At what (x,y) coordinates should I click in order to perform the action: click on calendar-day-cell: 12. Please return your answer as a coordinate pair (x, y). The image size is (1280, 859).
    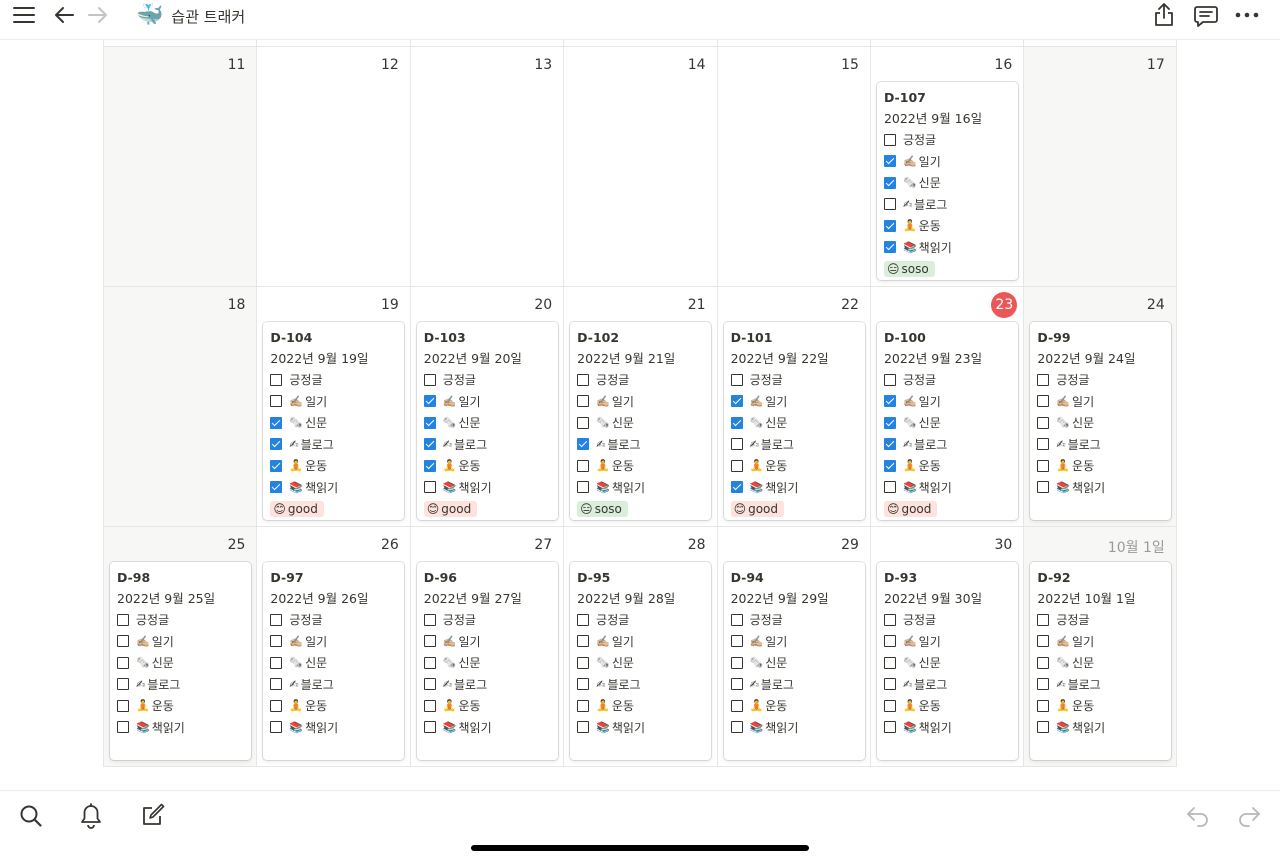
    Looking at the image, I should click on (332, 166).